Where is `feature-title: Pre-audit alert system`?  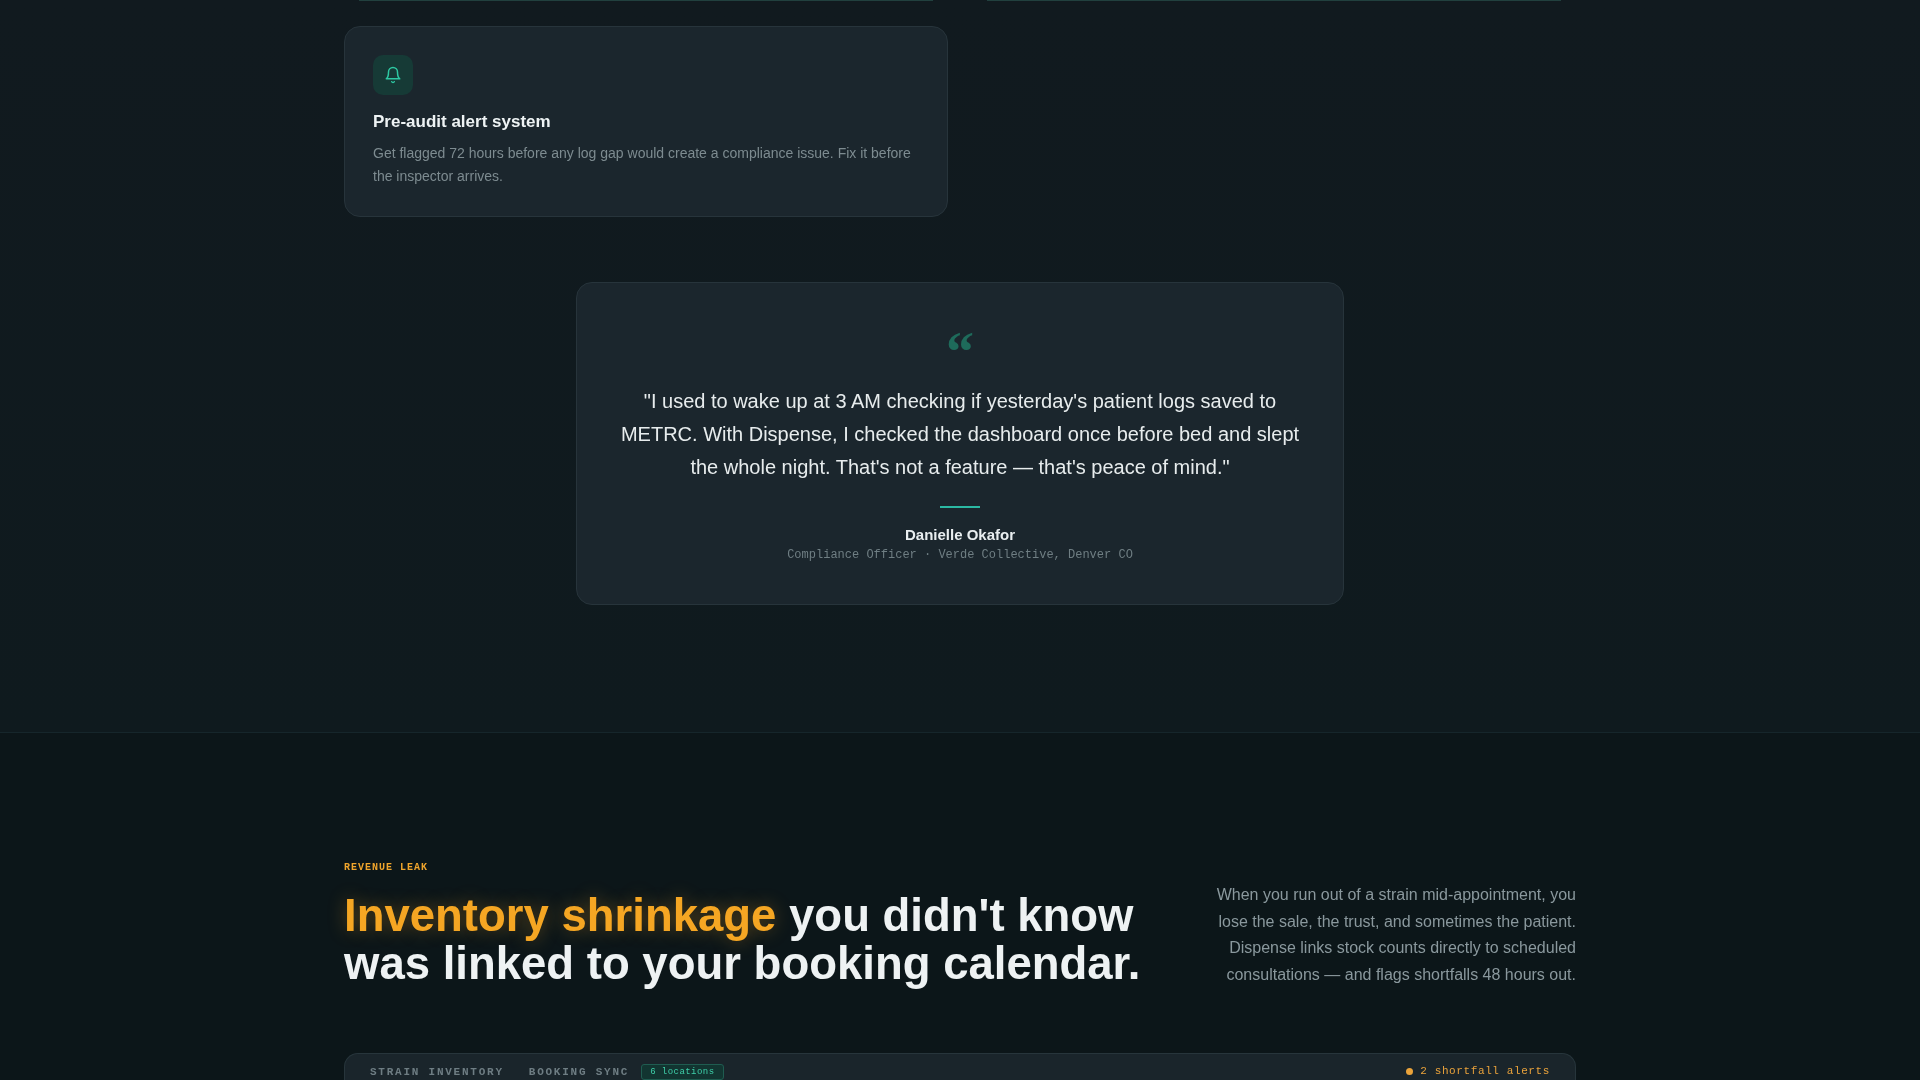 feature-title: Pre-audit alert system is located at coordinates (462, 122).